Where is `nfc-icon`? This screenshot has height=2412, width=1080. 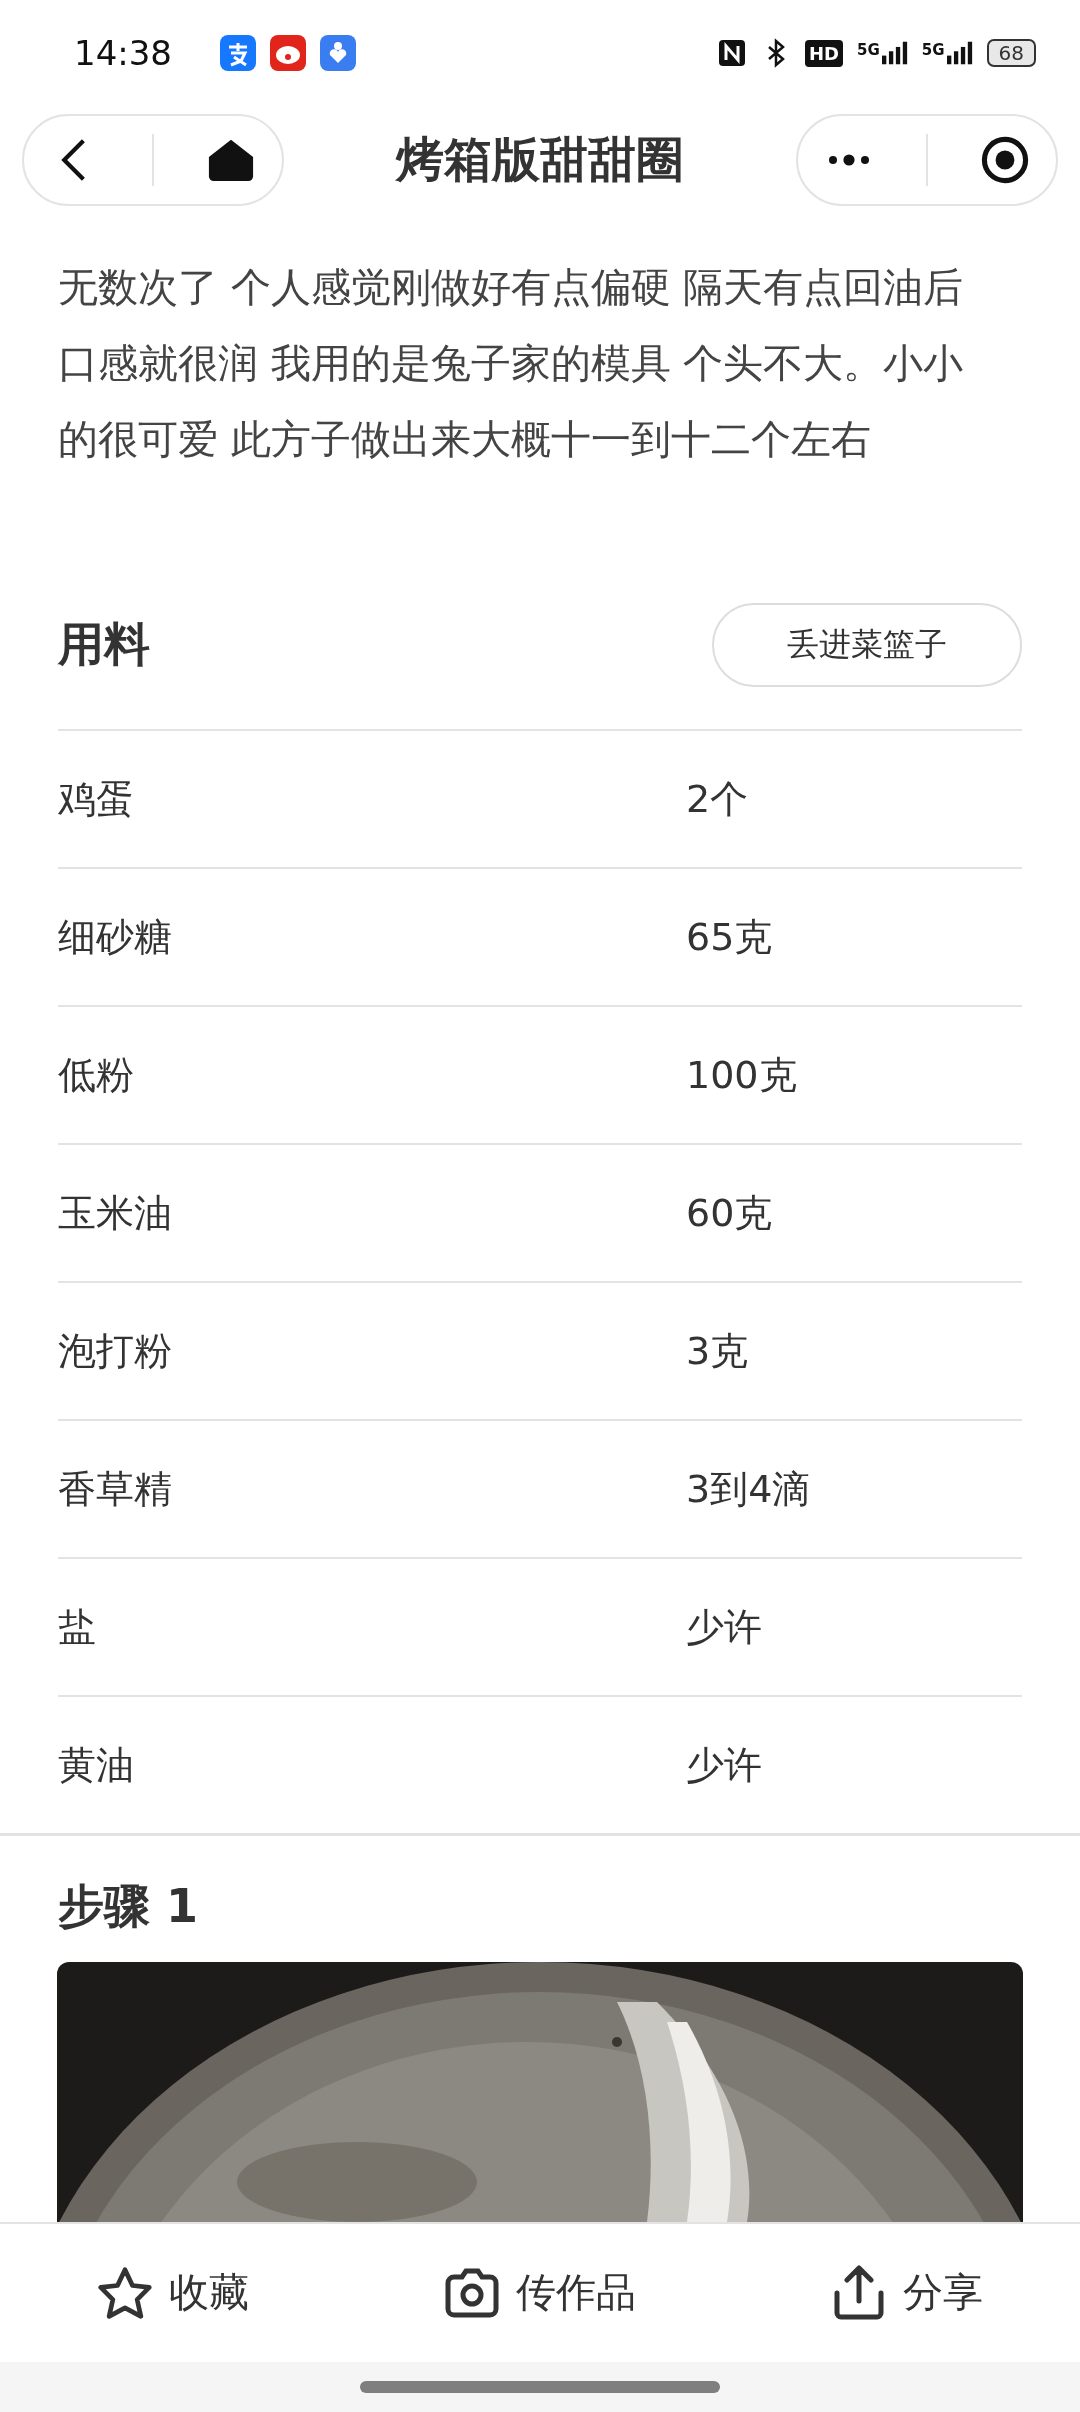 nfc-icon is located at coordinates (732, 53).